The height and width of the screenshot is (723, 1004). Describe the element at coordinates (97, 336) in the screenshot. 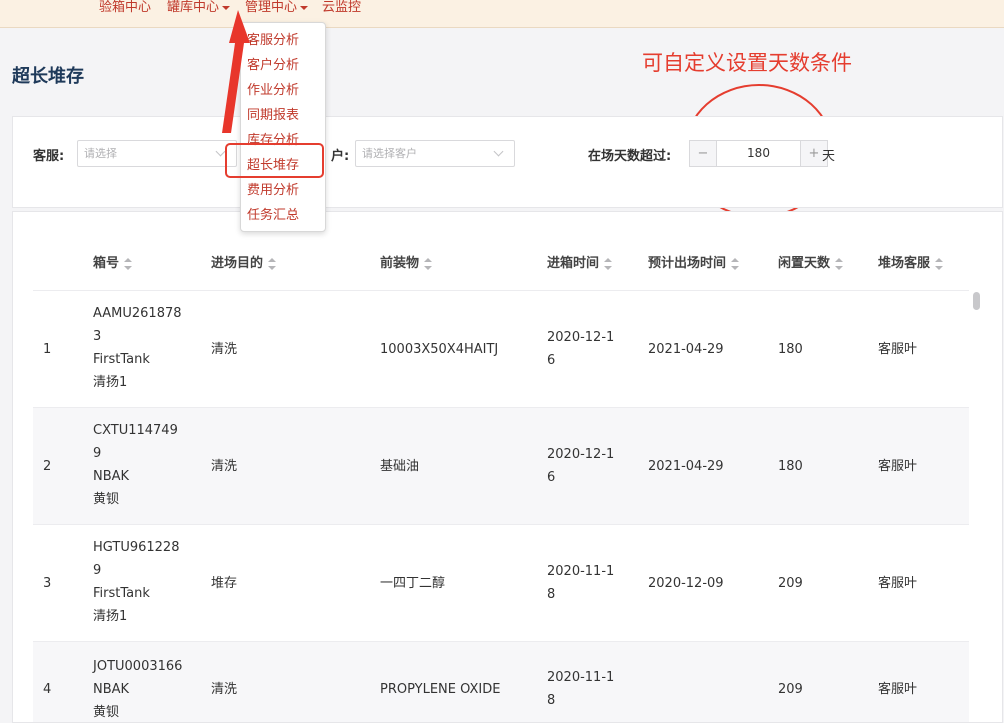

I see `box-no-line: 3` at that location.